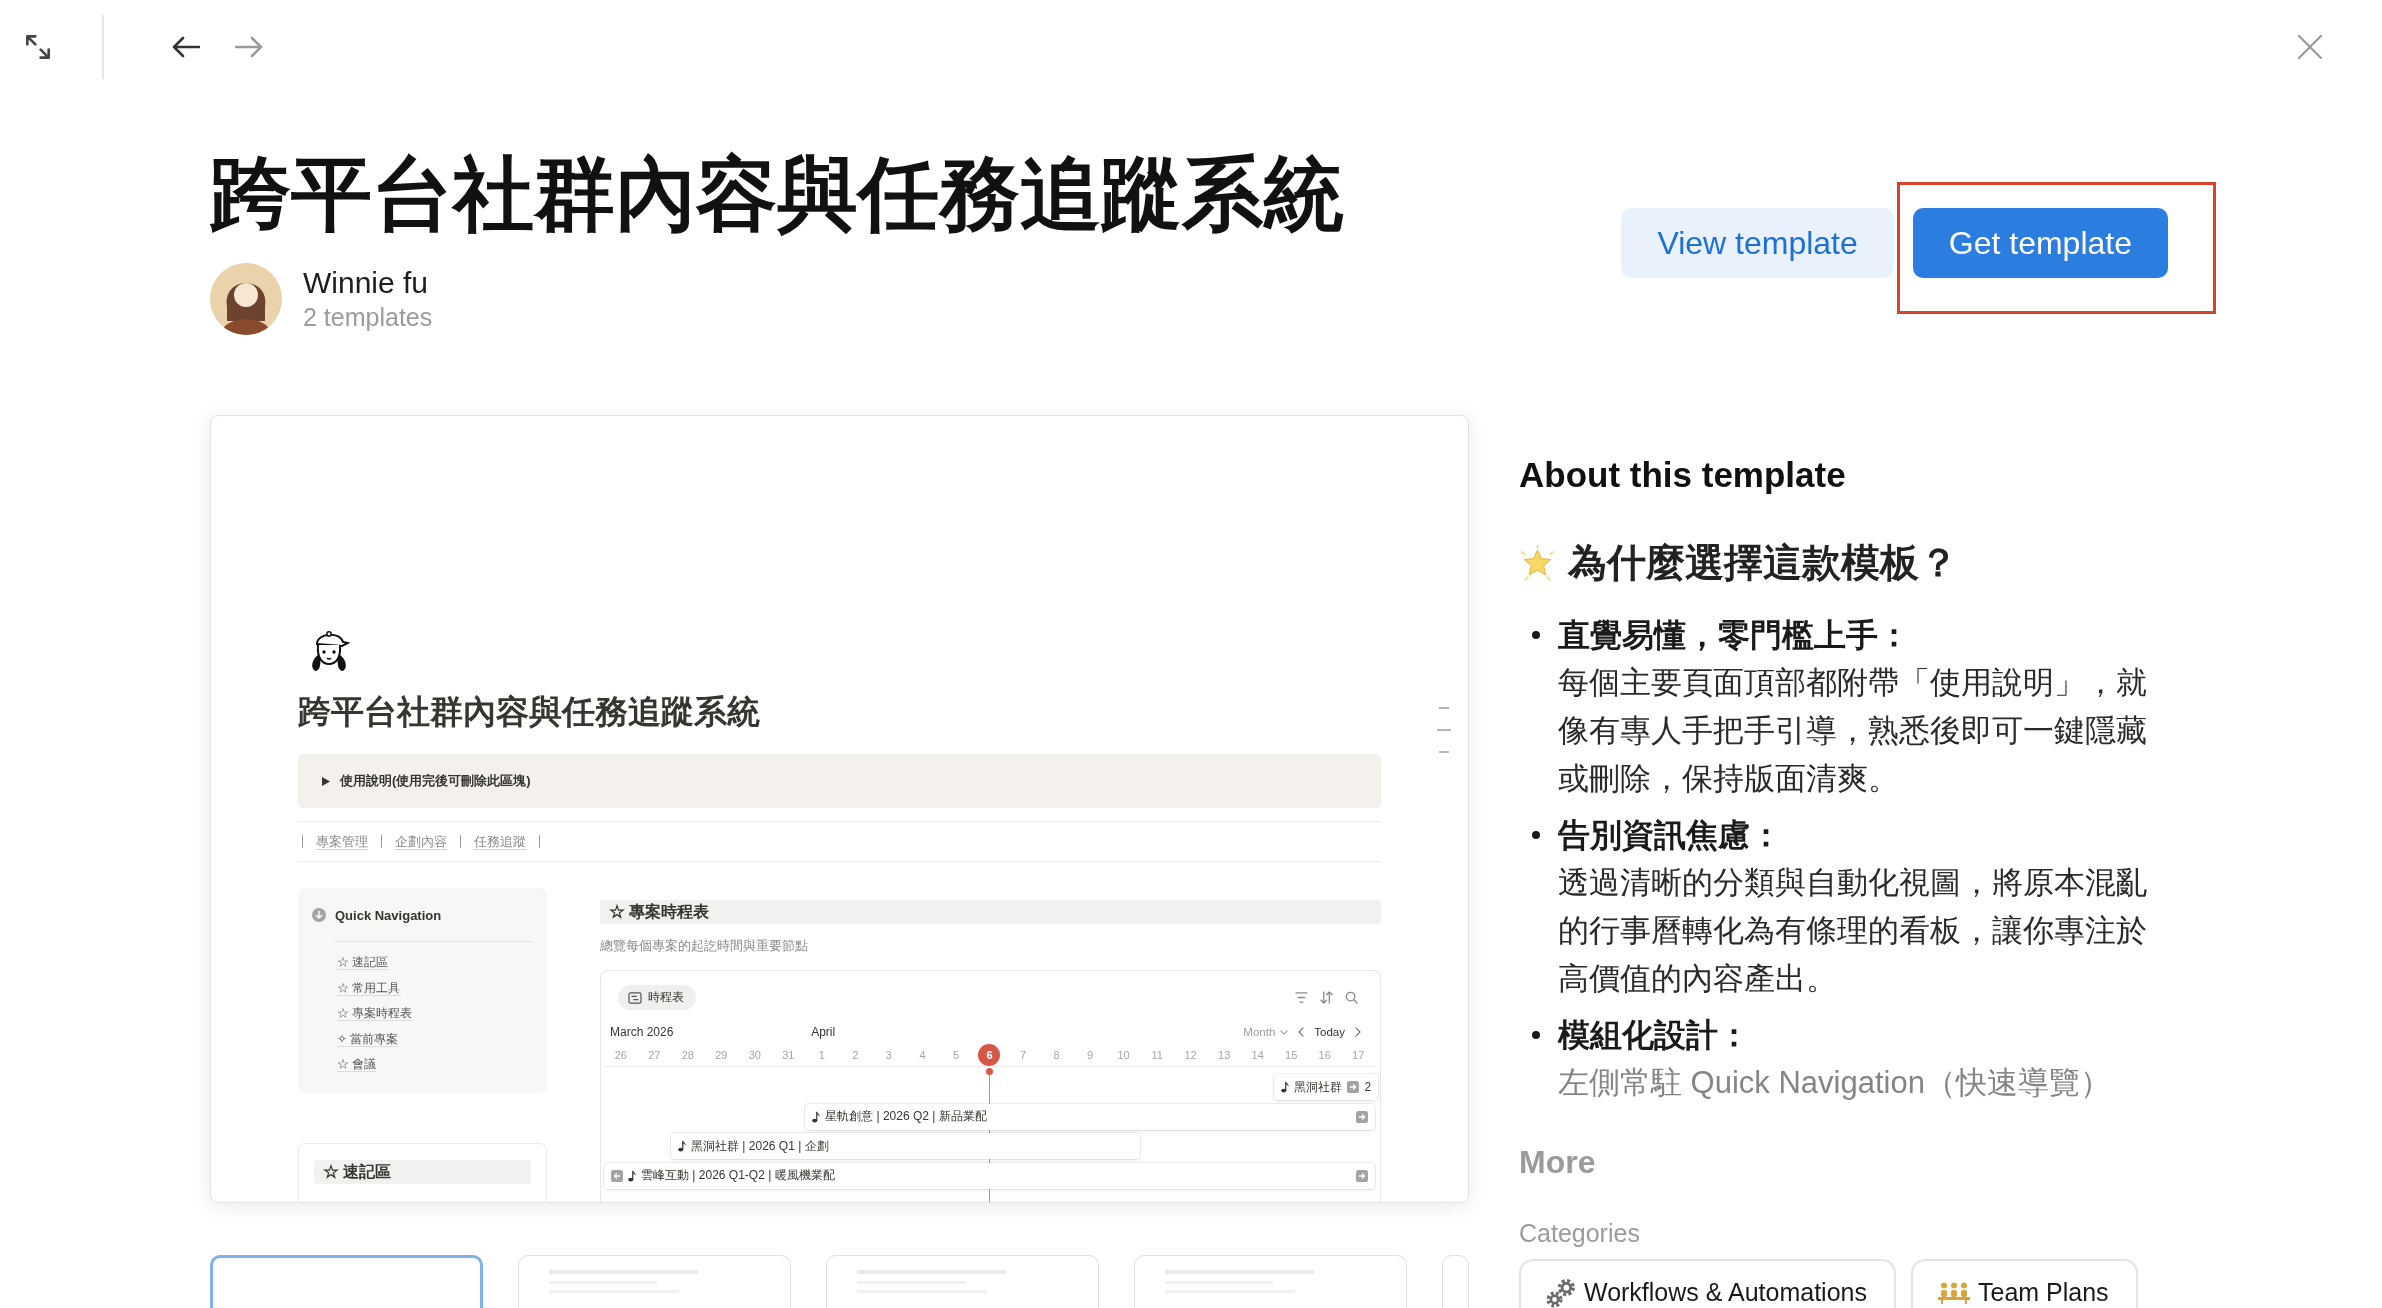 The height and width of the screenshot is (1308, 2382). I want to click on chevron-left-icon, so click(1301, 1032).